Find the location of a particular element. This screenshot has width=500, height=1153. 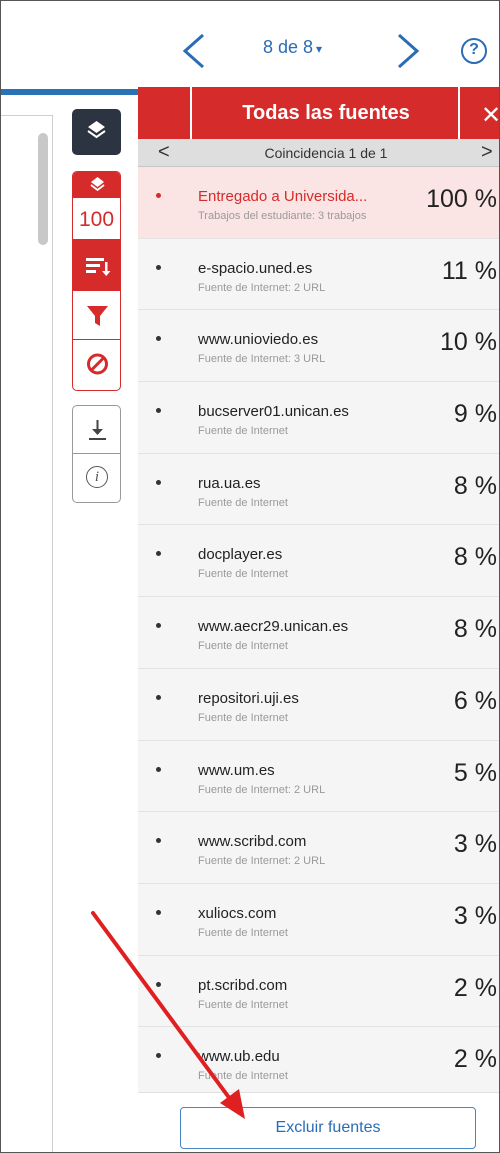

filter-icon is located at coordinates (97, 316).